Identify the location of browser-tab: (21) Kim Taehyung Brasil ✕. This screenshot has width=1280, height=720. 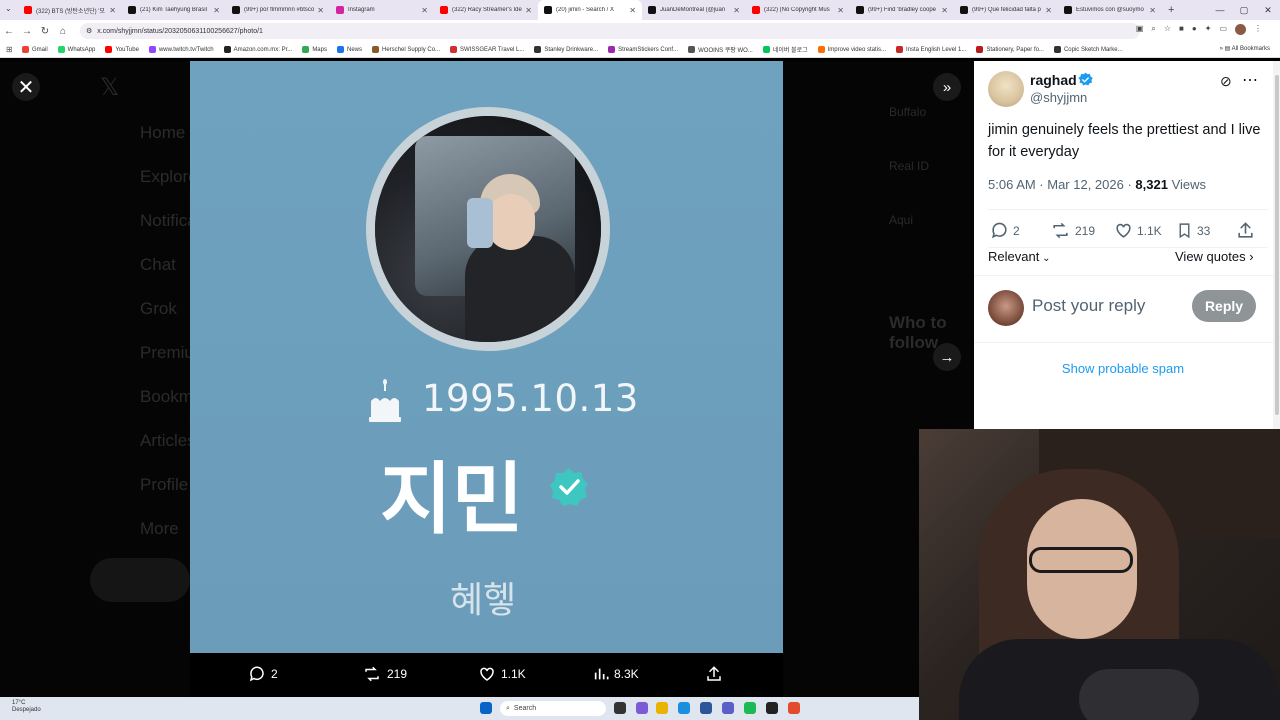
(174, 10).